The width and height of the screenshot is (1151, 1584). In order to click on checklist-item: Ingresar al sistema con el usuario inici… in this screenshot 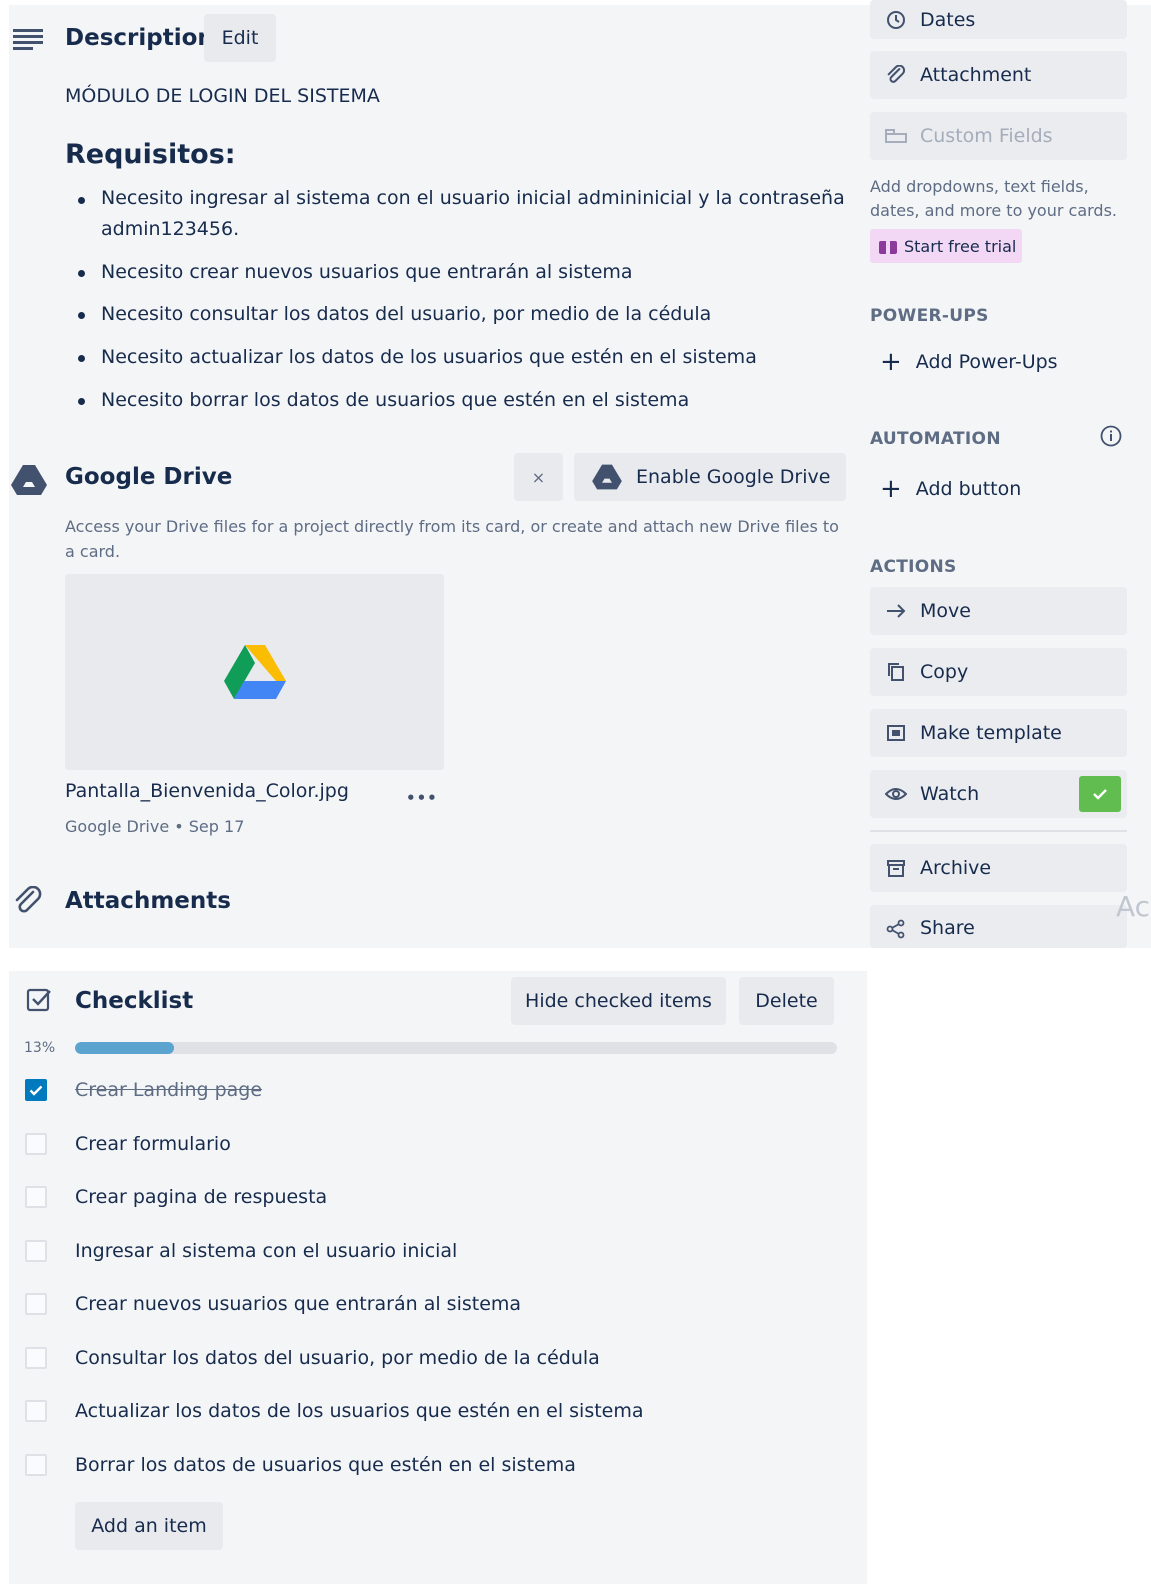, I will do `click(241, 1251)`.